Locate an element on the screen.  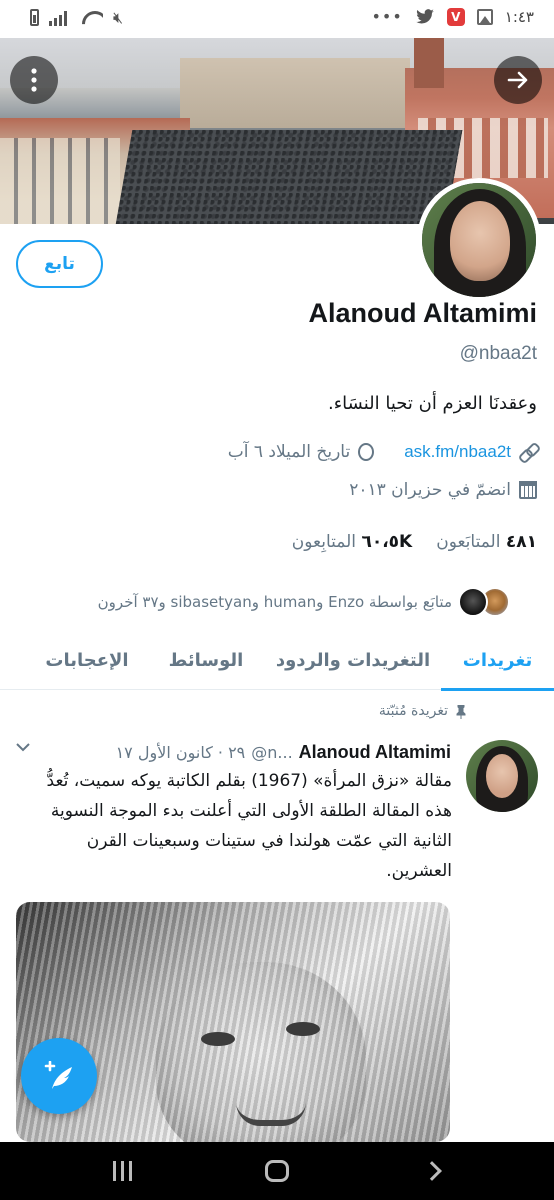
battery-icon is located at coordinates (34, 17).